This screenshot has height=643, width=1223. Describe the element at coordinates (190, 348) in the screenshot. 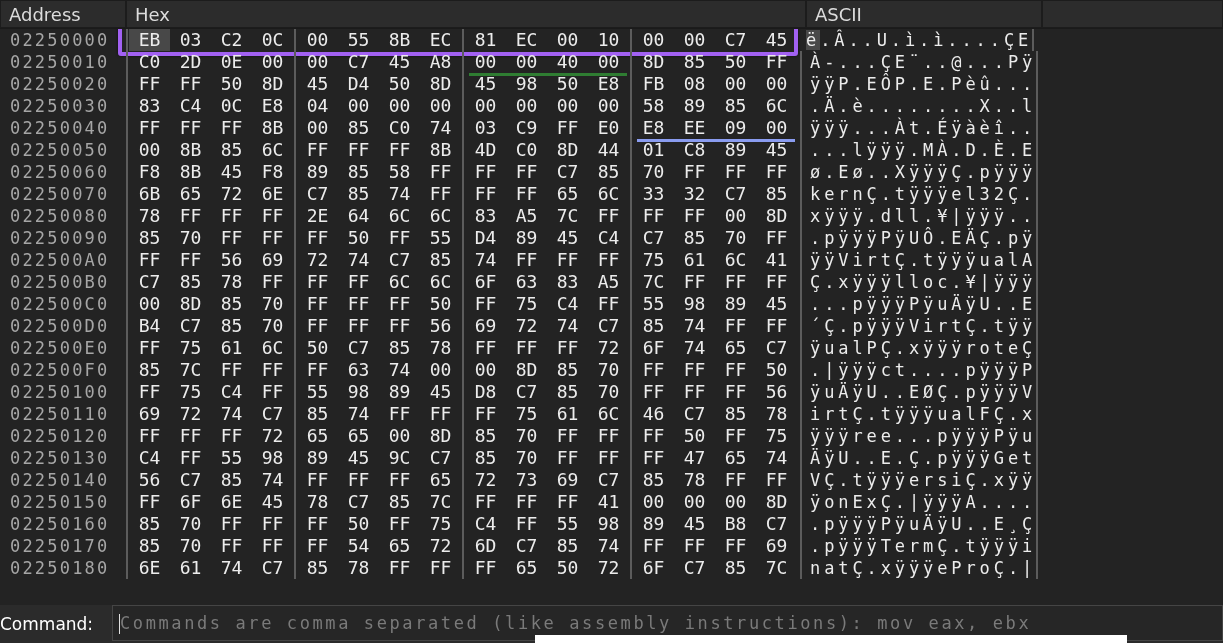

I see `hex-byte: 75` at that location.